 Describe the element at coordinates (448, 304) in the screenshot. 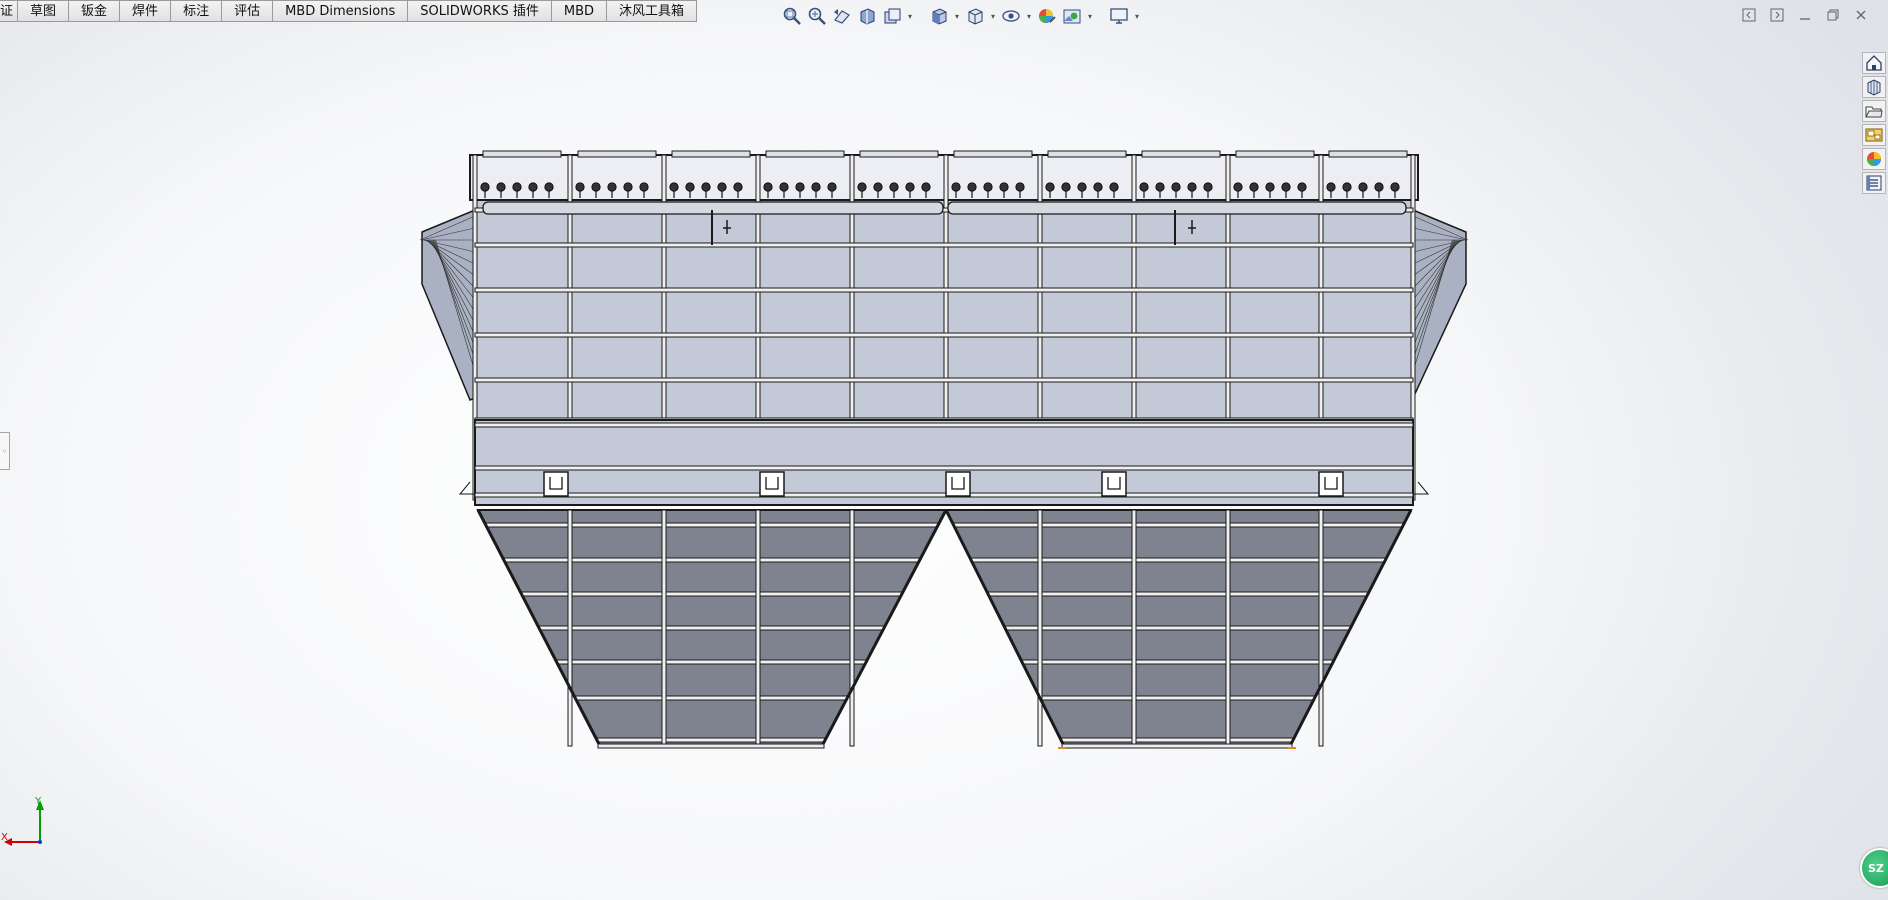

I see `left-inlet-hood` at that location.